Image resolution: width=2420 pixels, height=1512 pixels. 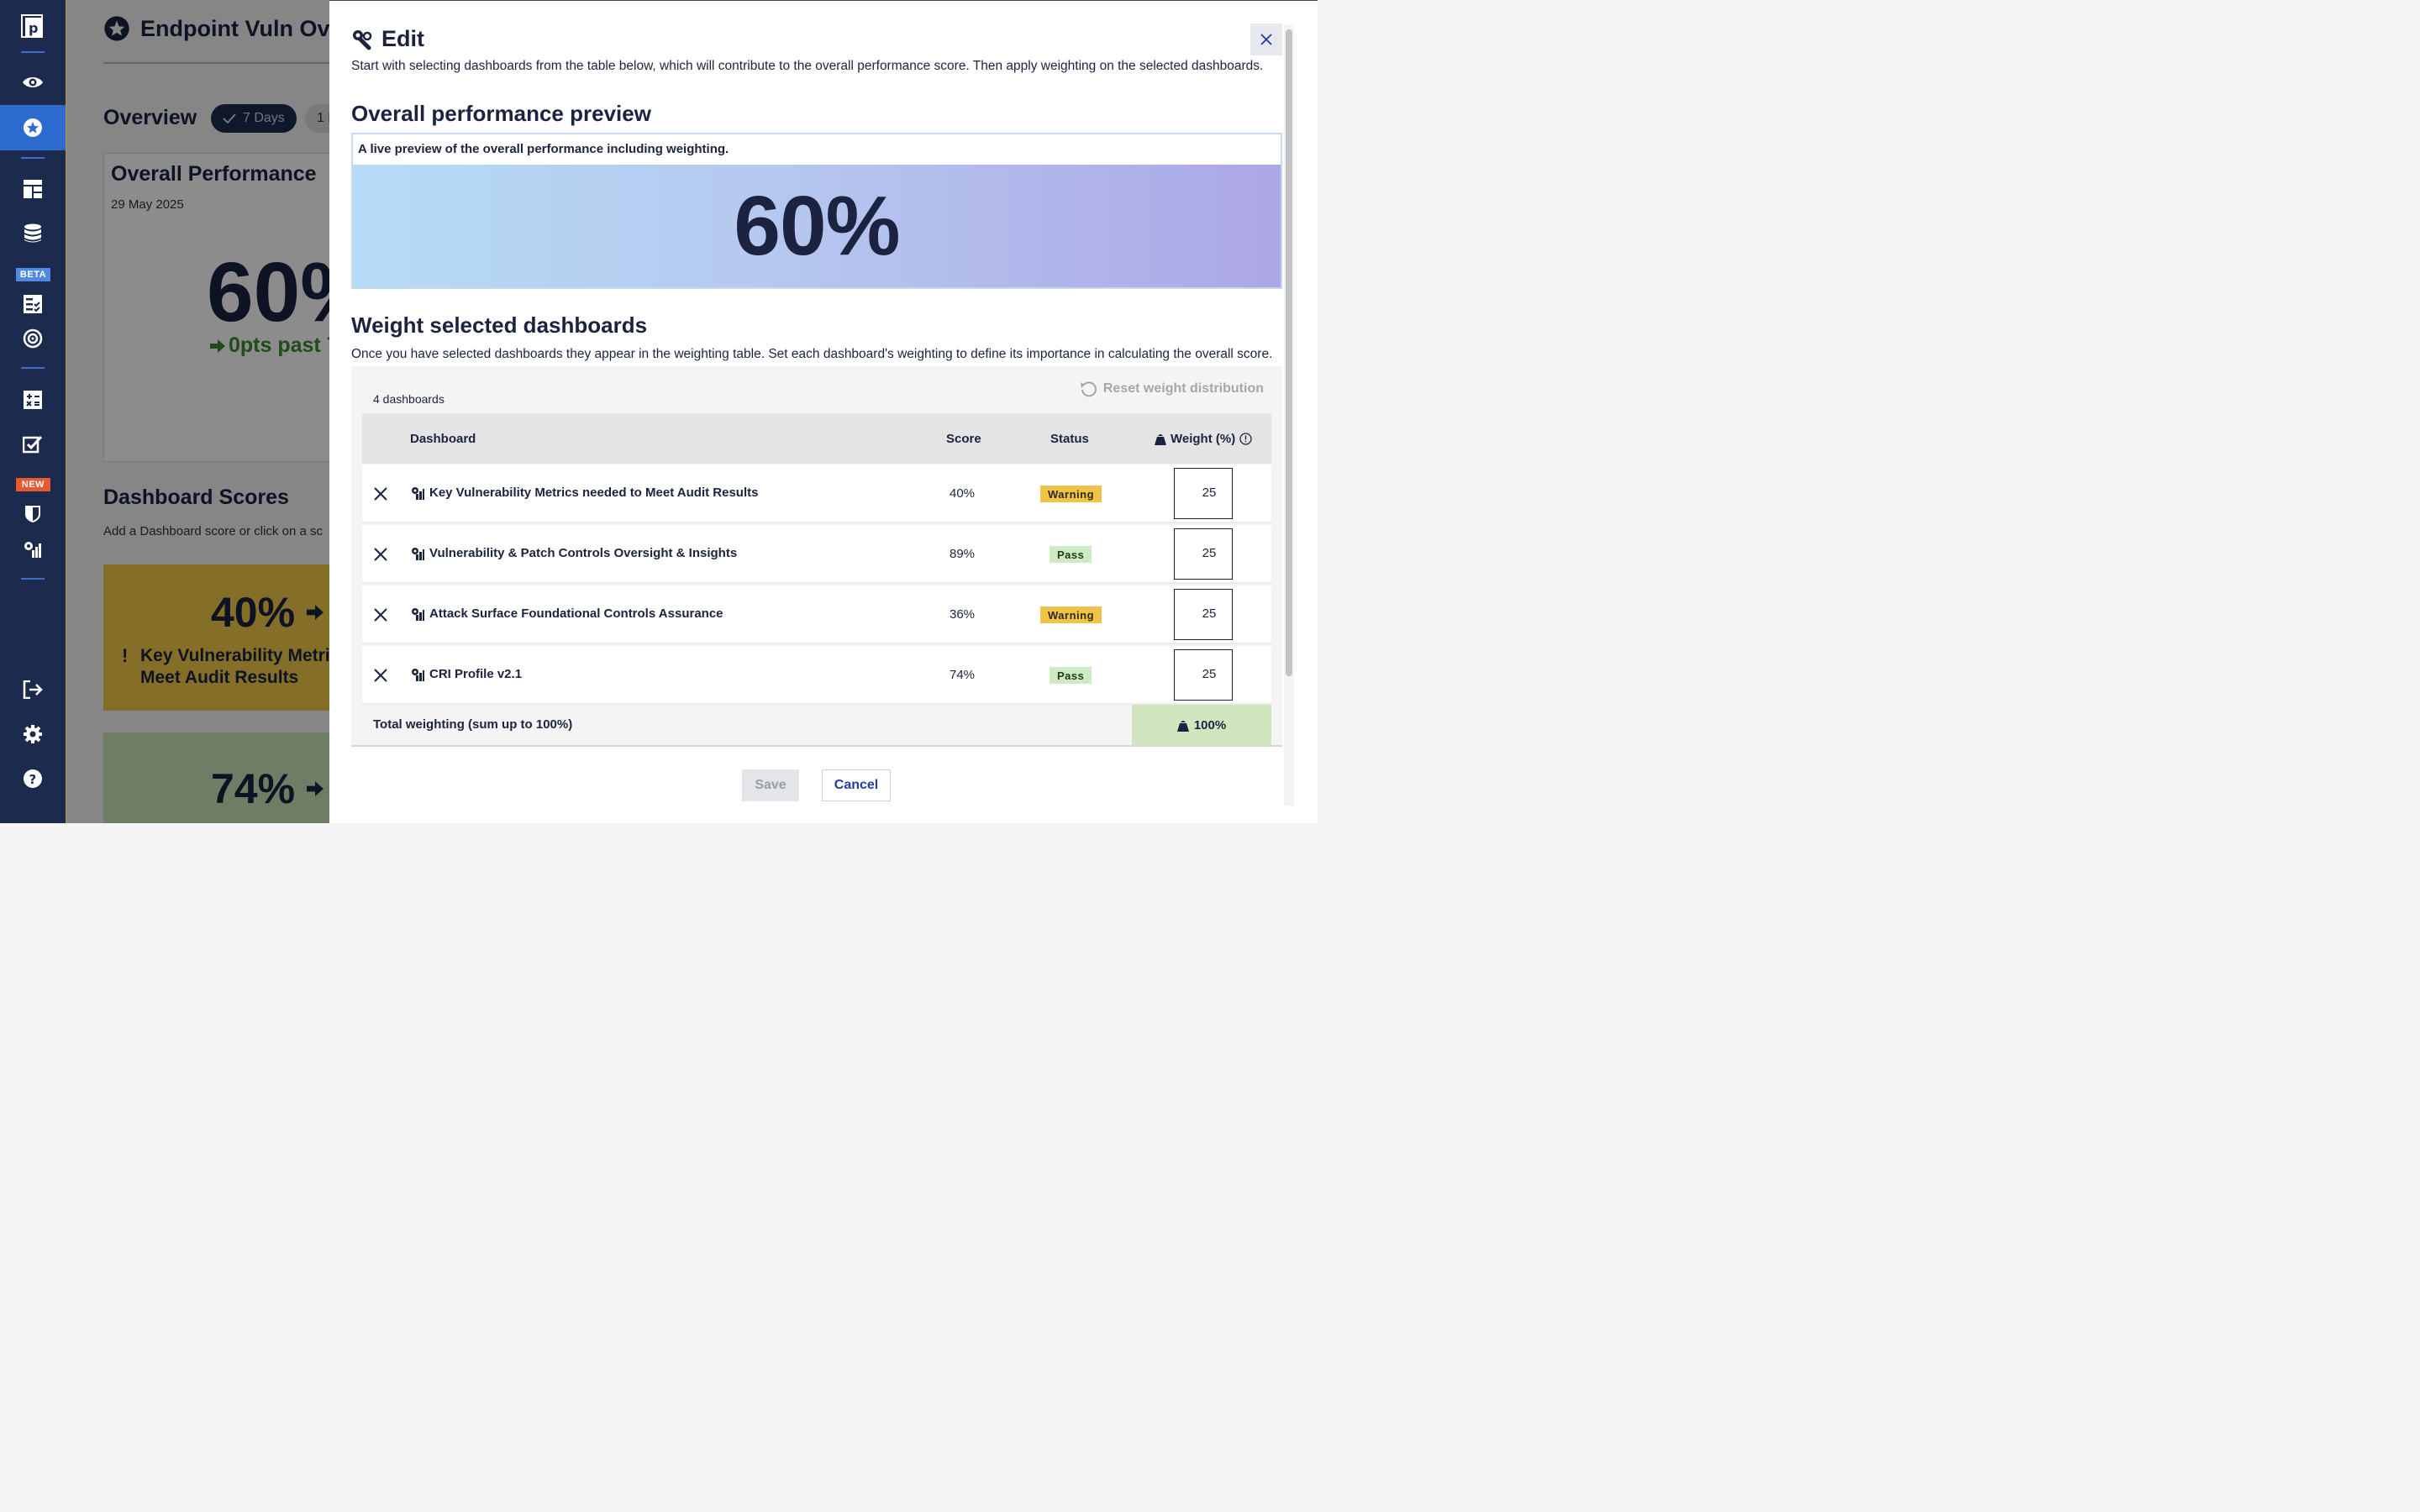 What do you see at coordinates (1070, 439) in the screenshot?
I see `column-status: Status` at bounding box center [1070, 439].